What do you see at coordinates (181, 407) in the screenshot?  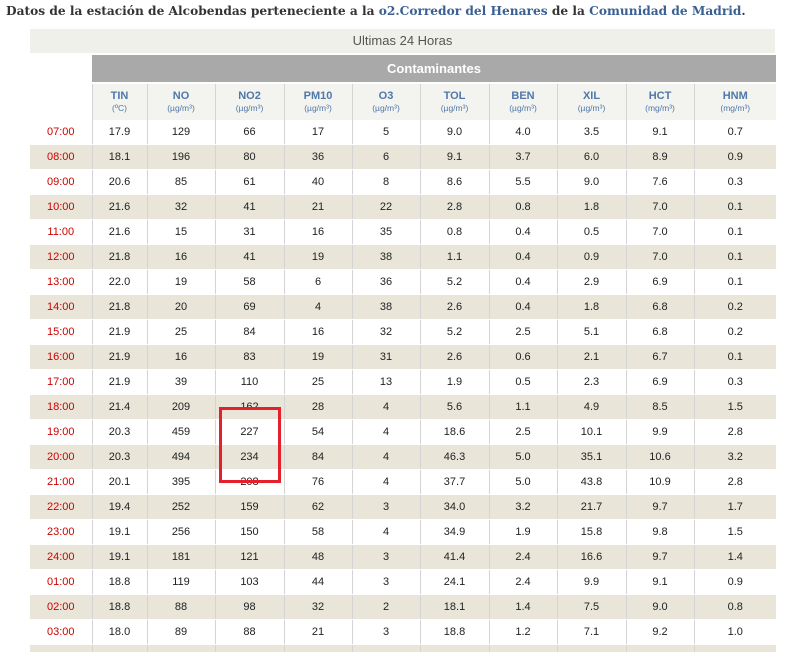 I see `value-cell-no: 209` at bounding box center [181, 407].